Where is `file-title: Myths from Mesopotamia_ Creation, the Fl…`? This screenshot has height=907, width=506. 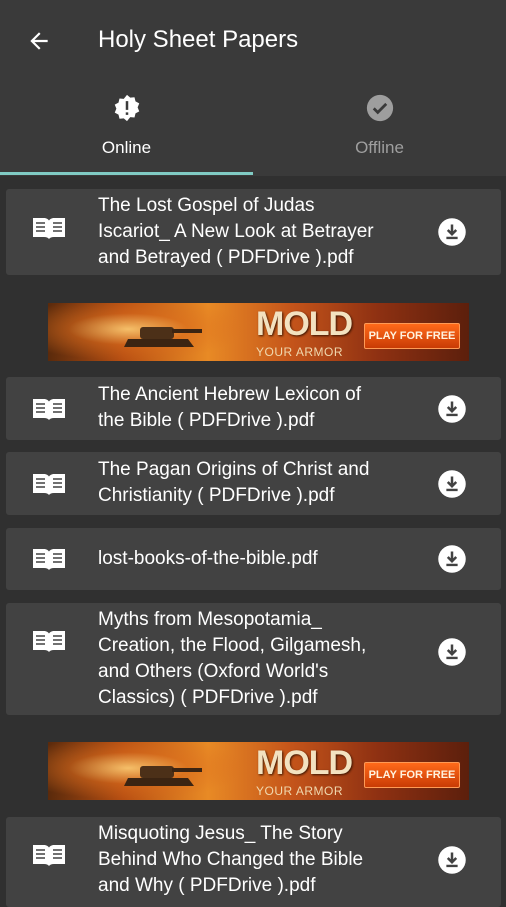
file-title: Myths from Mesopotamia_ Creation, the Fl… is located at coordinates (232, 658).